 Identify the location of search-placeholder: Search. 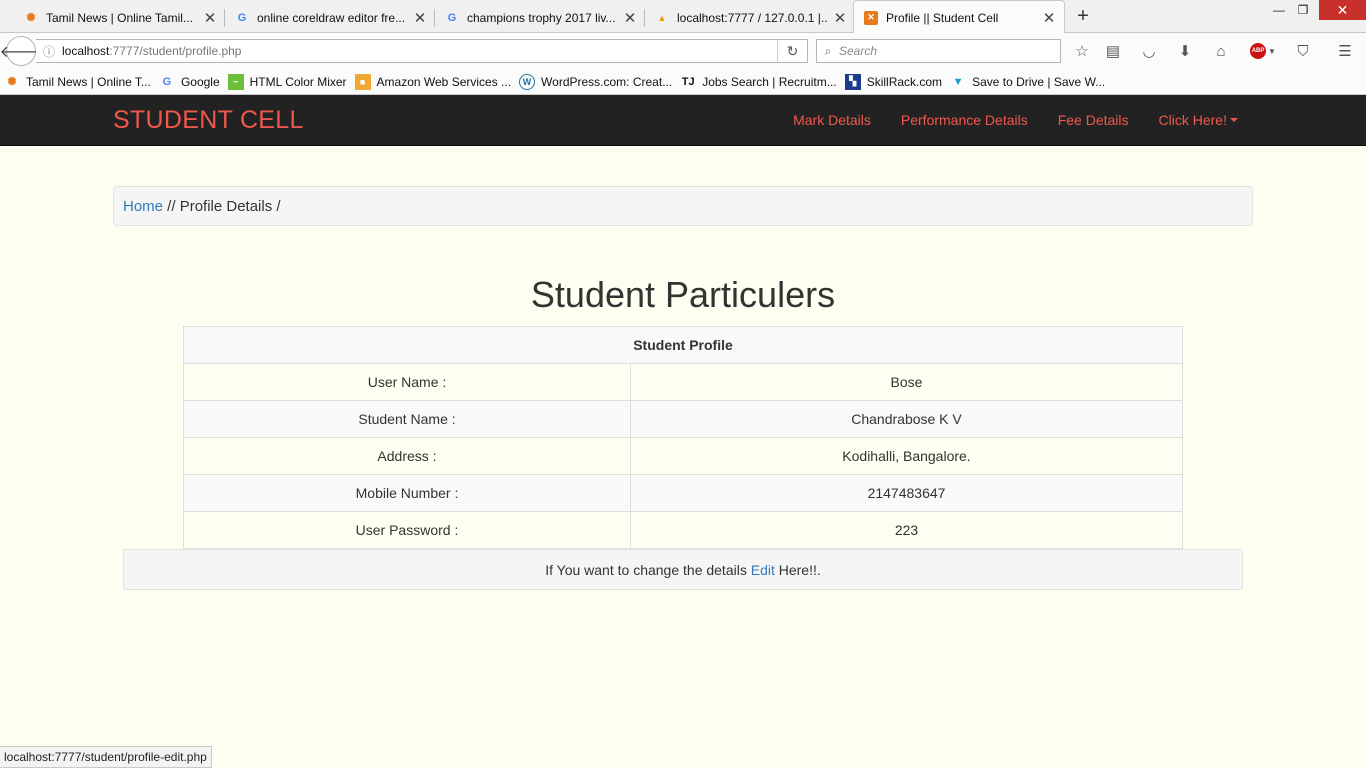
(858, 51).